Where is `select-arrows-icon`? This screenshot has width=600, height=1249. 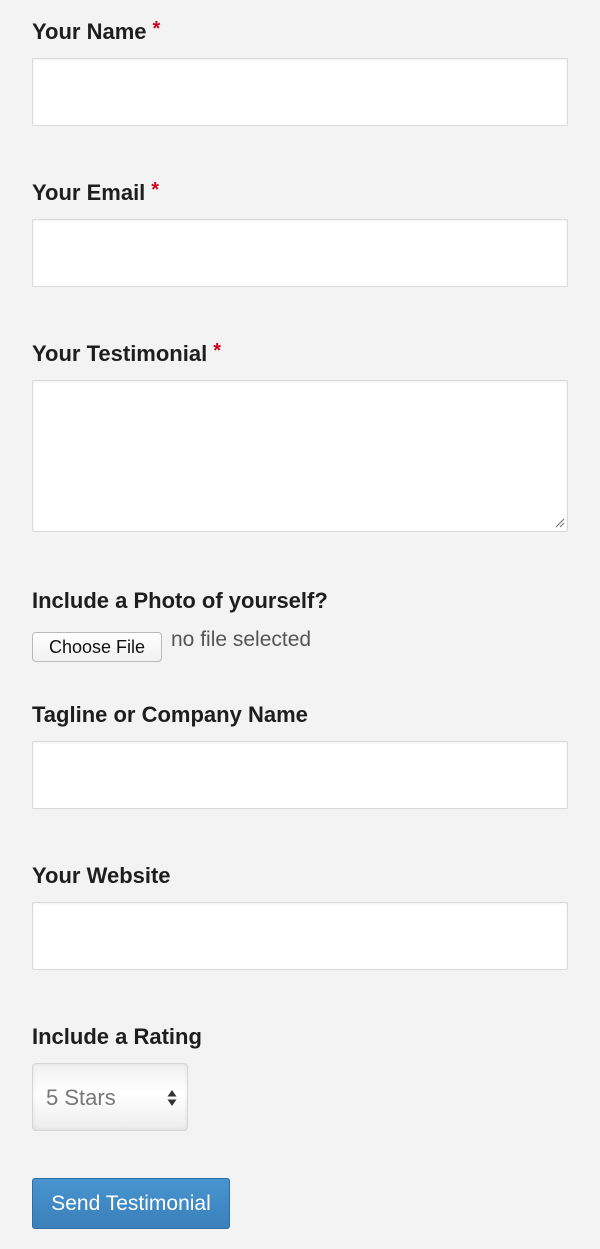 select-arrows-icon is located at coordinates (172, 1098).